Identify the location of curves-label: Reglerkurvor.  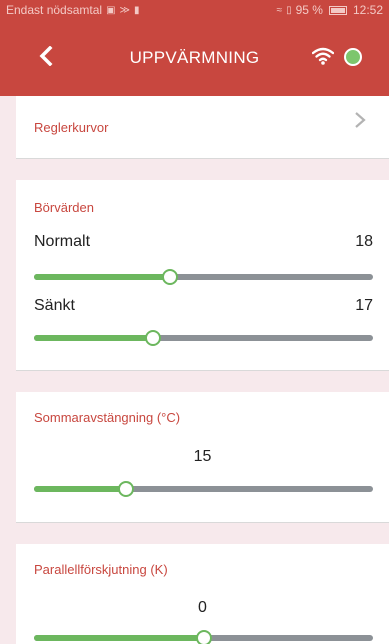
(71, 127).